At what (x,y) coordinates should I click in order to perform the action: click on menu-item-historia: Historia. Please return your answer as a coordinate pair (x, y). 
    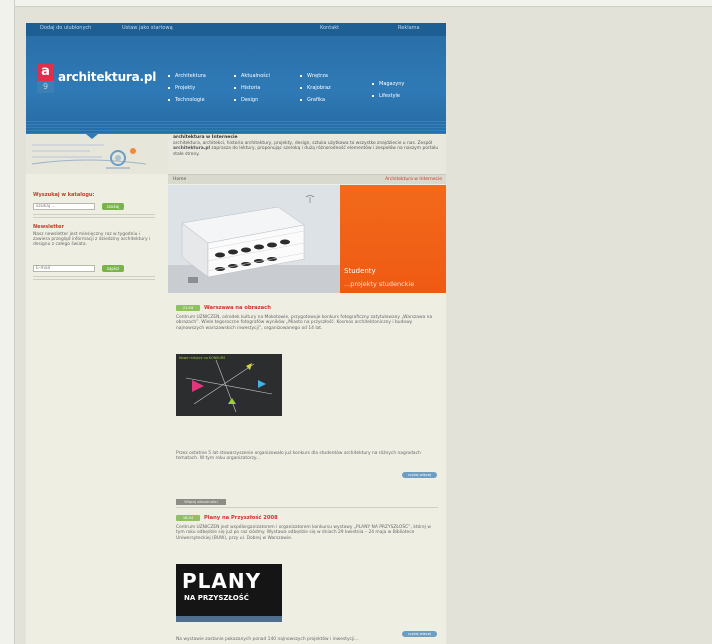
    Looking at the image, I should click on (247, 88).